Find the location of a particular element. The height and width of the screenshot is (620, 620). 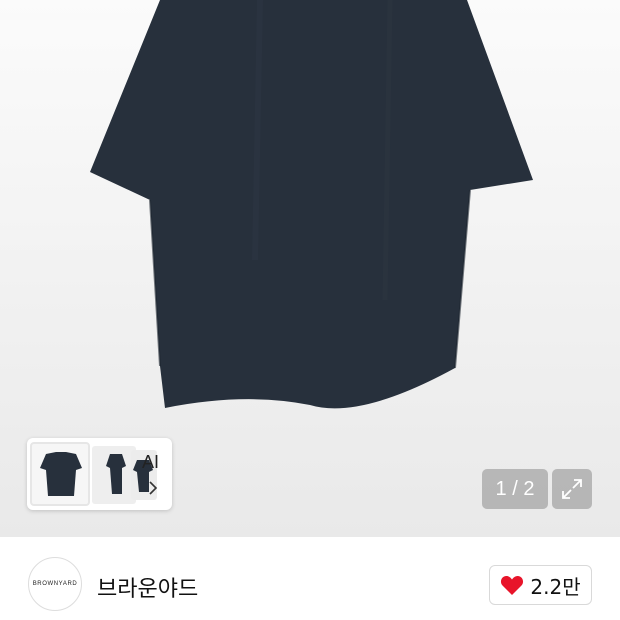

ai-label: AI is located at coordinates (150, 462).